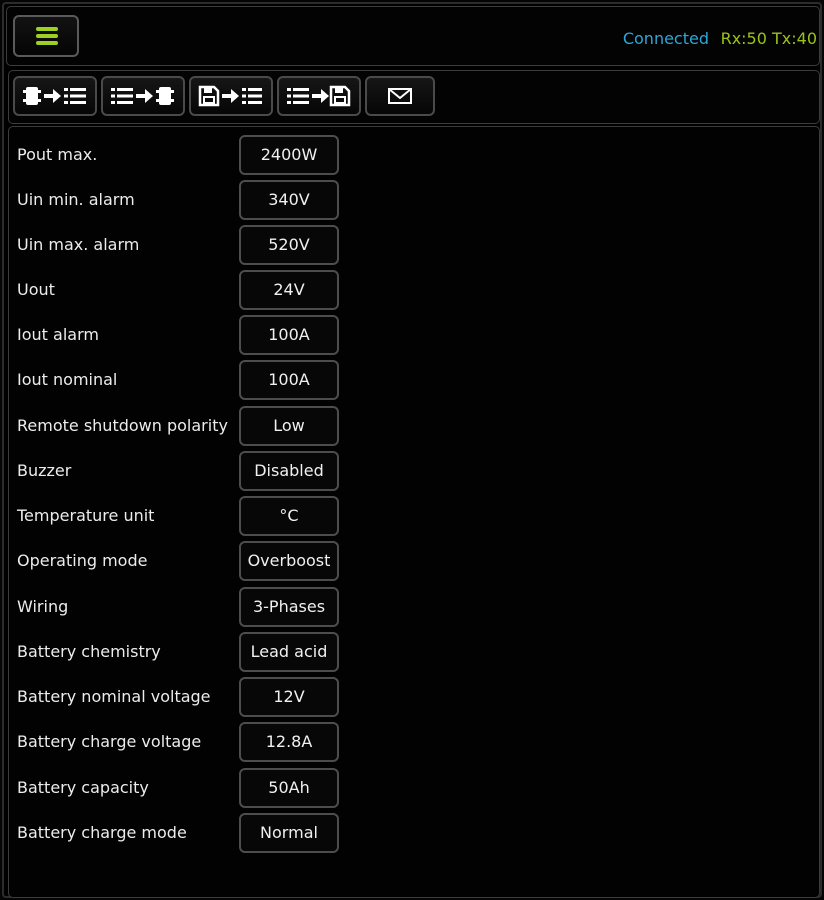  I want to click on device-to-list-icon, so click(54, 96).